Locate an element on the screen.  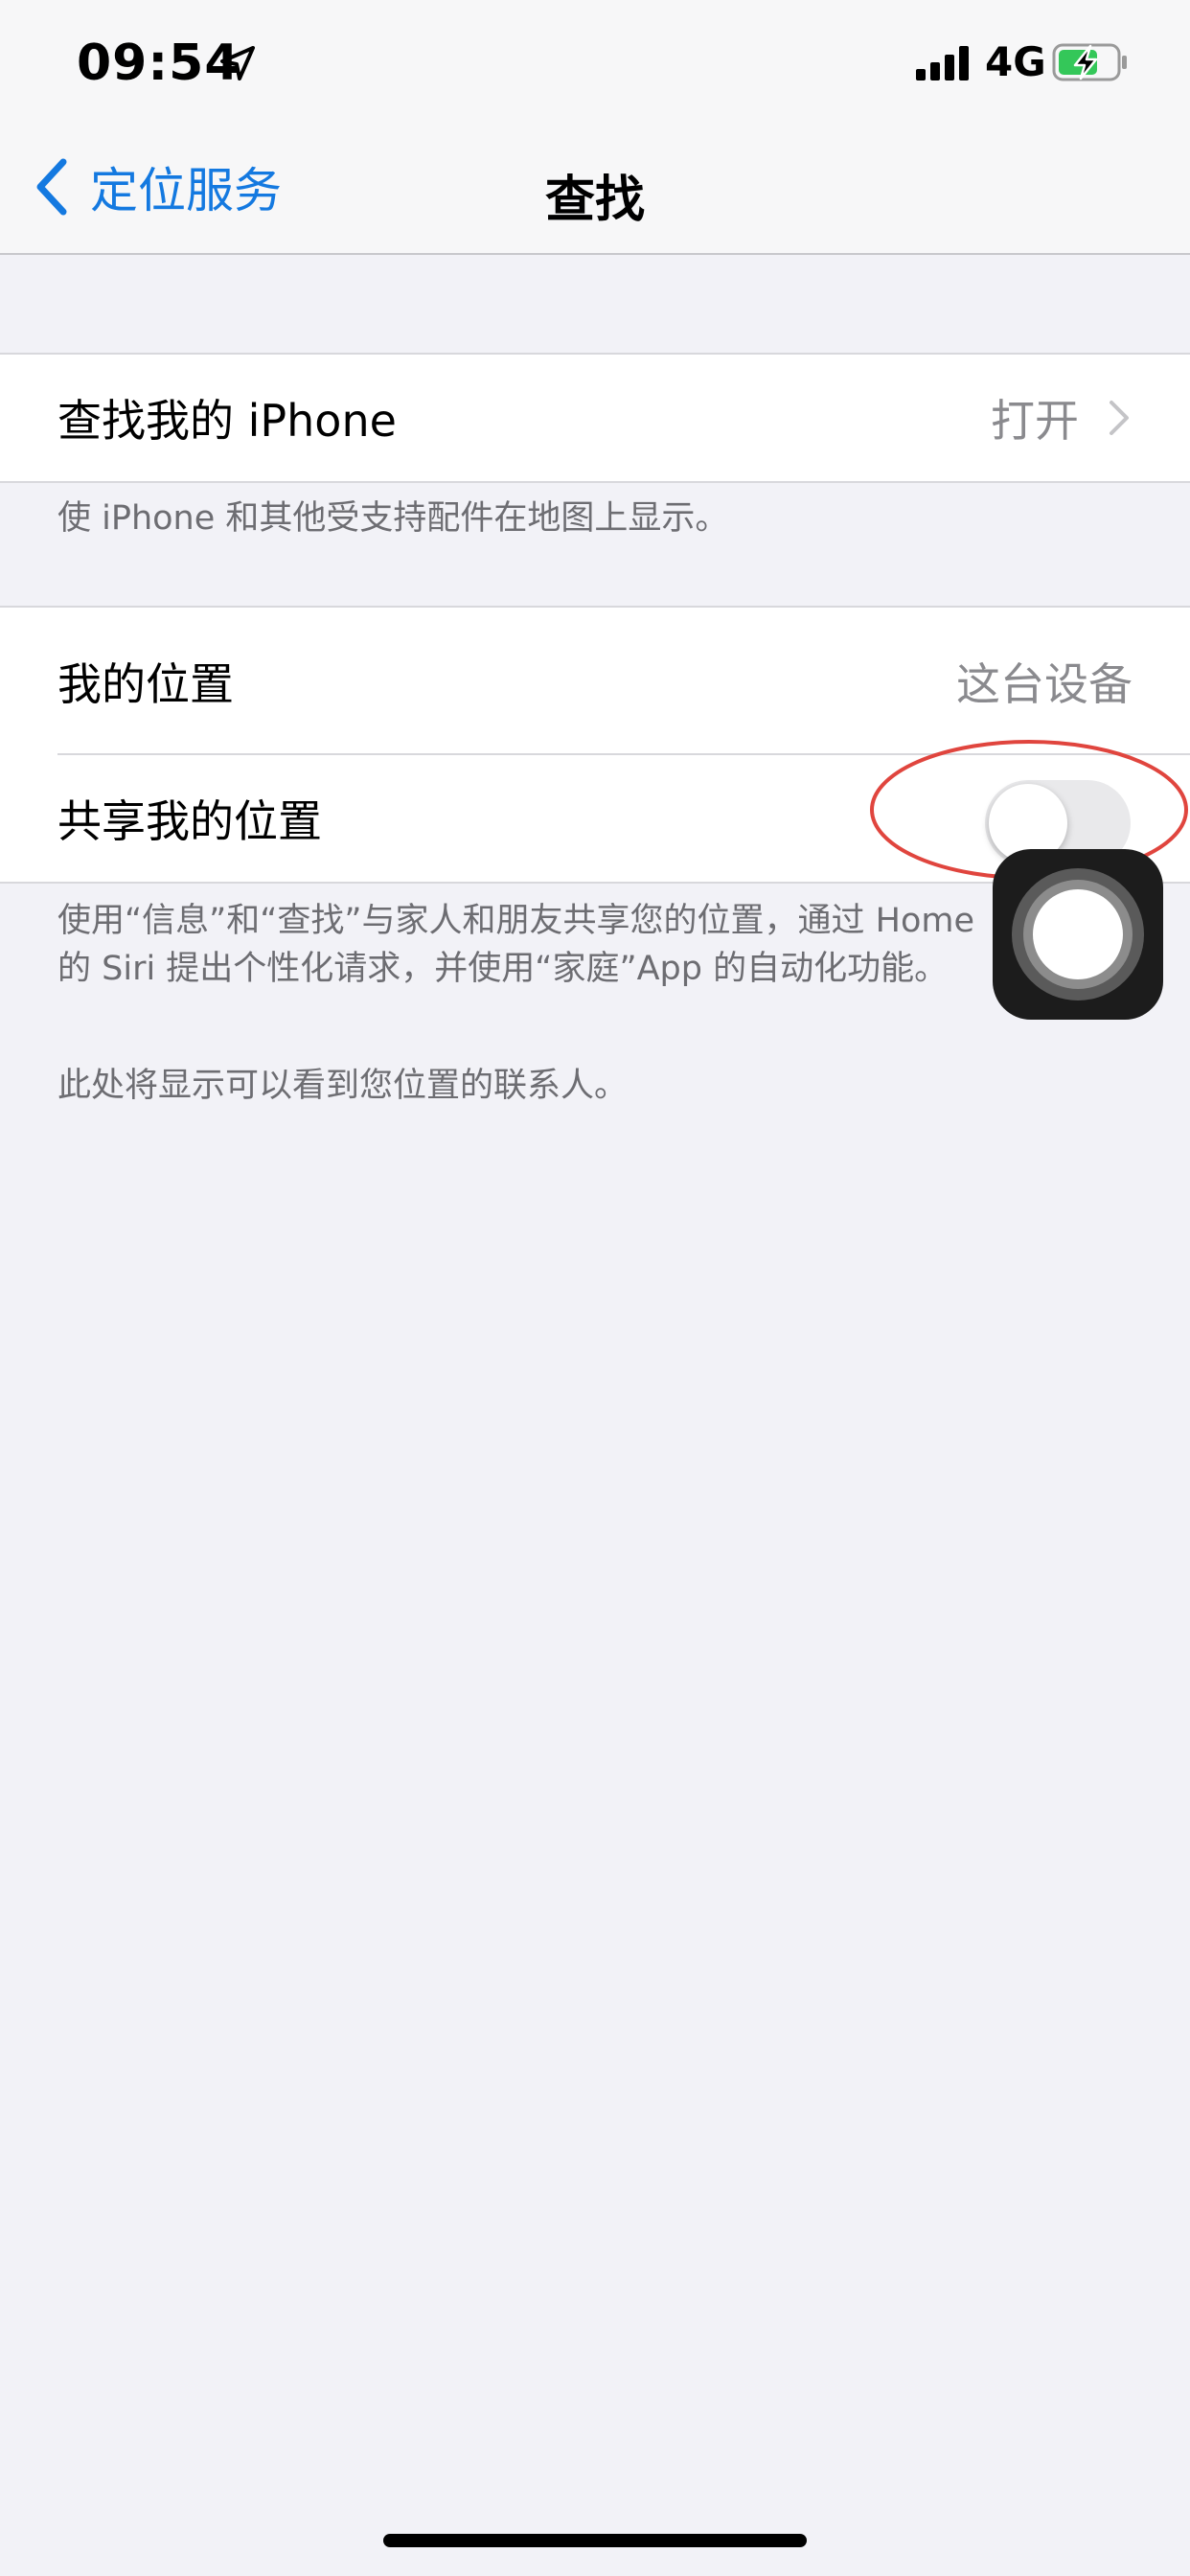
cellular-signal-icon is located at coordinates (943, 63).